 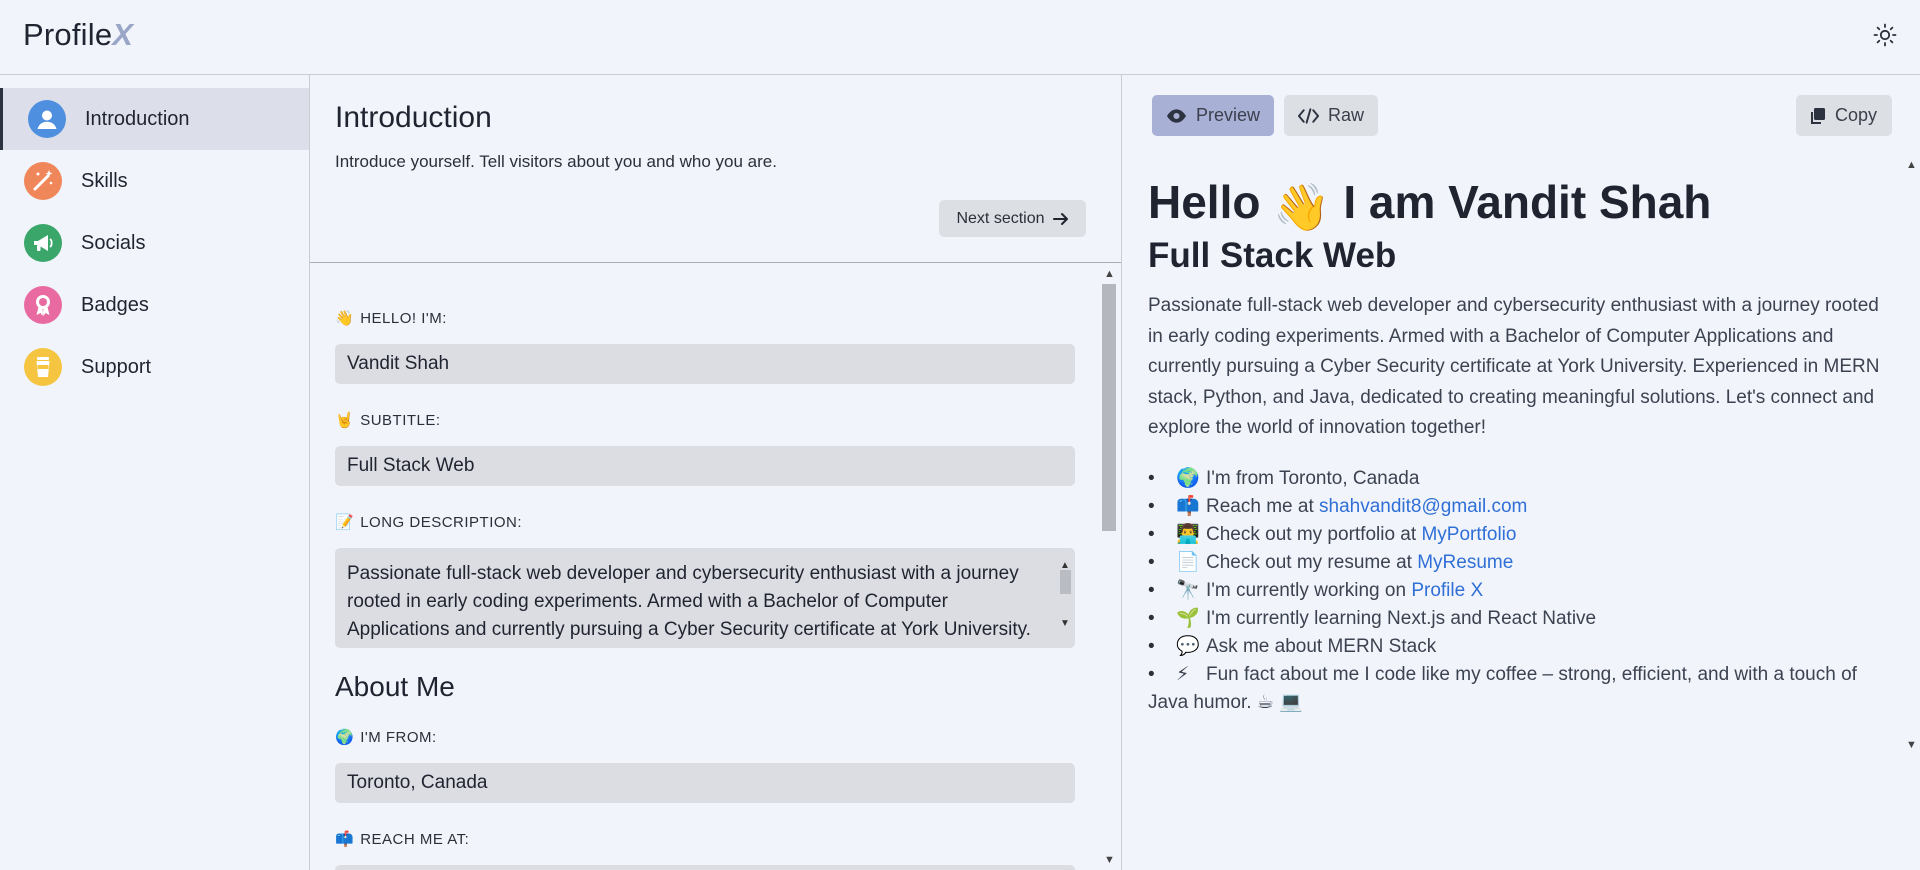 I want to click on user-icon, so click(x=47, y=119).